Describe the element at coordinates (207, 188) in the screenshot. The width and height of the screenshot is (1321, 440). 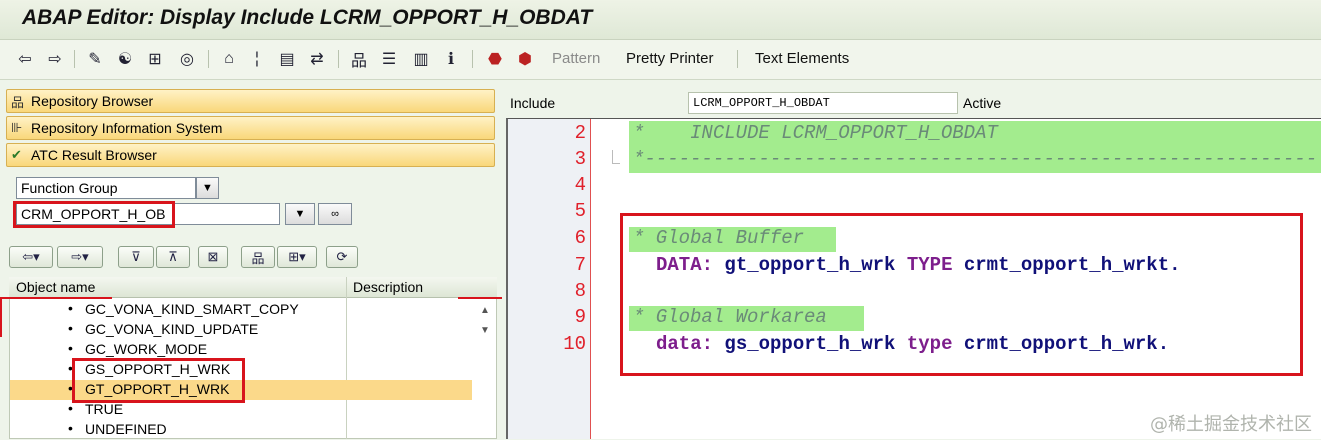
I see `chevron-down-icon: ▼` at that location.